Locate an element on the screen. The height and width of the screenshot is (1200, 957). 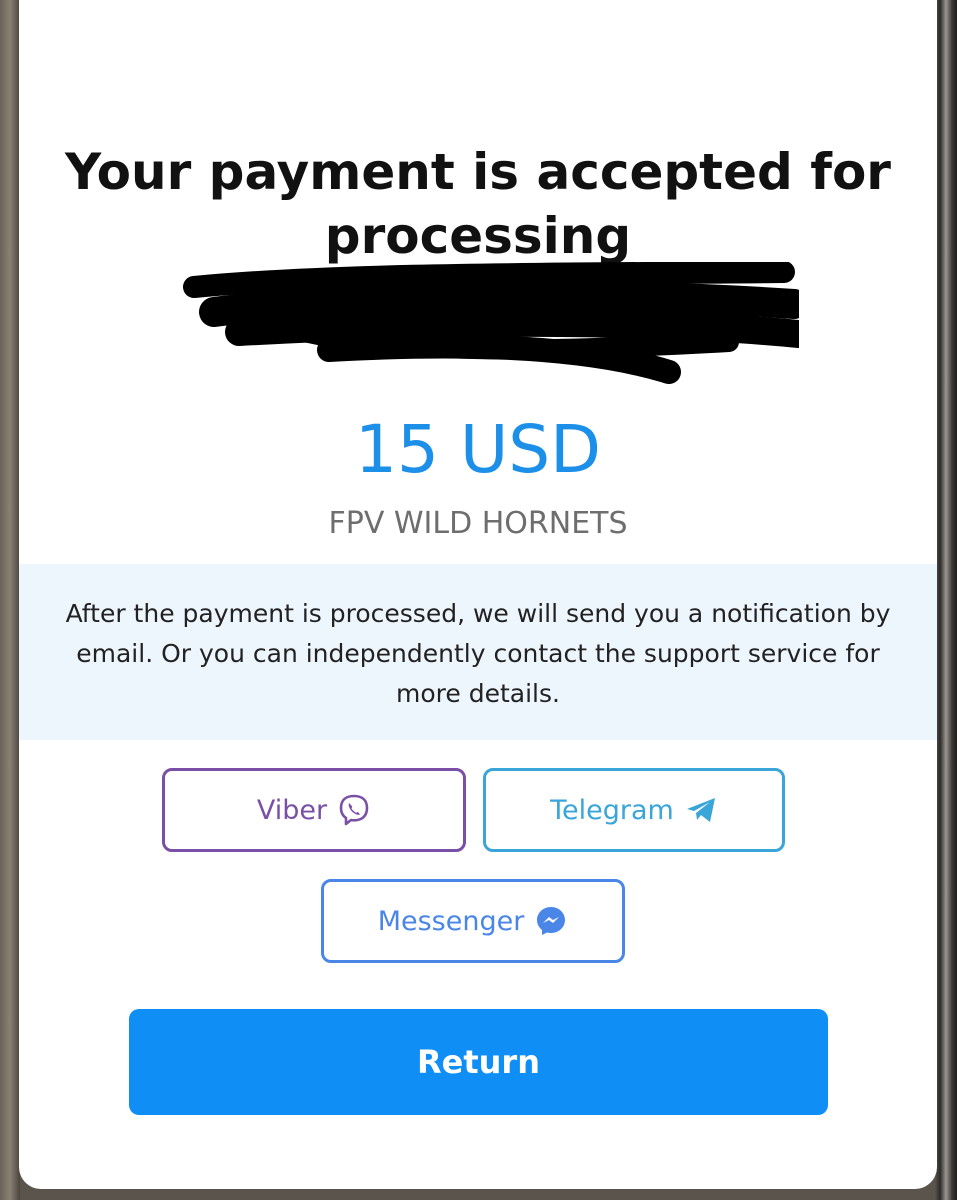
messenger-button: Messenger is located at coordinates (473, 921).